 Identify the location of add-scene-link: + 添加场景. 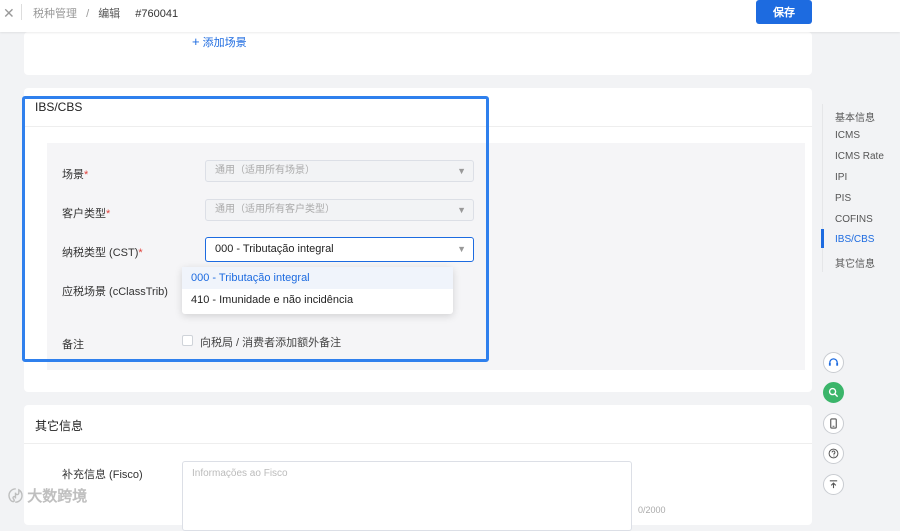
(219, 42).